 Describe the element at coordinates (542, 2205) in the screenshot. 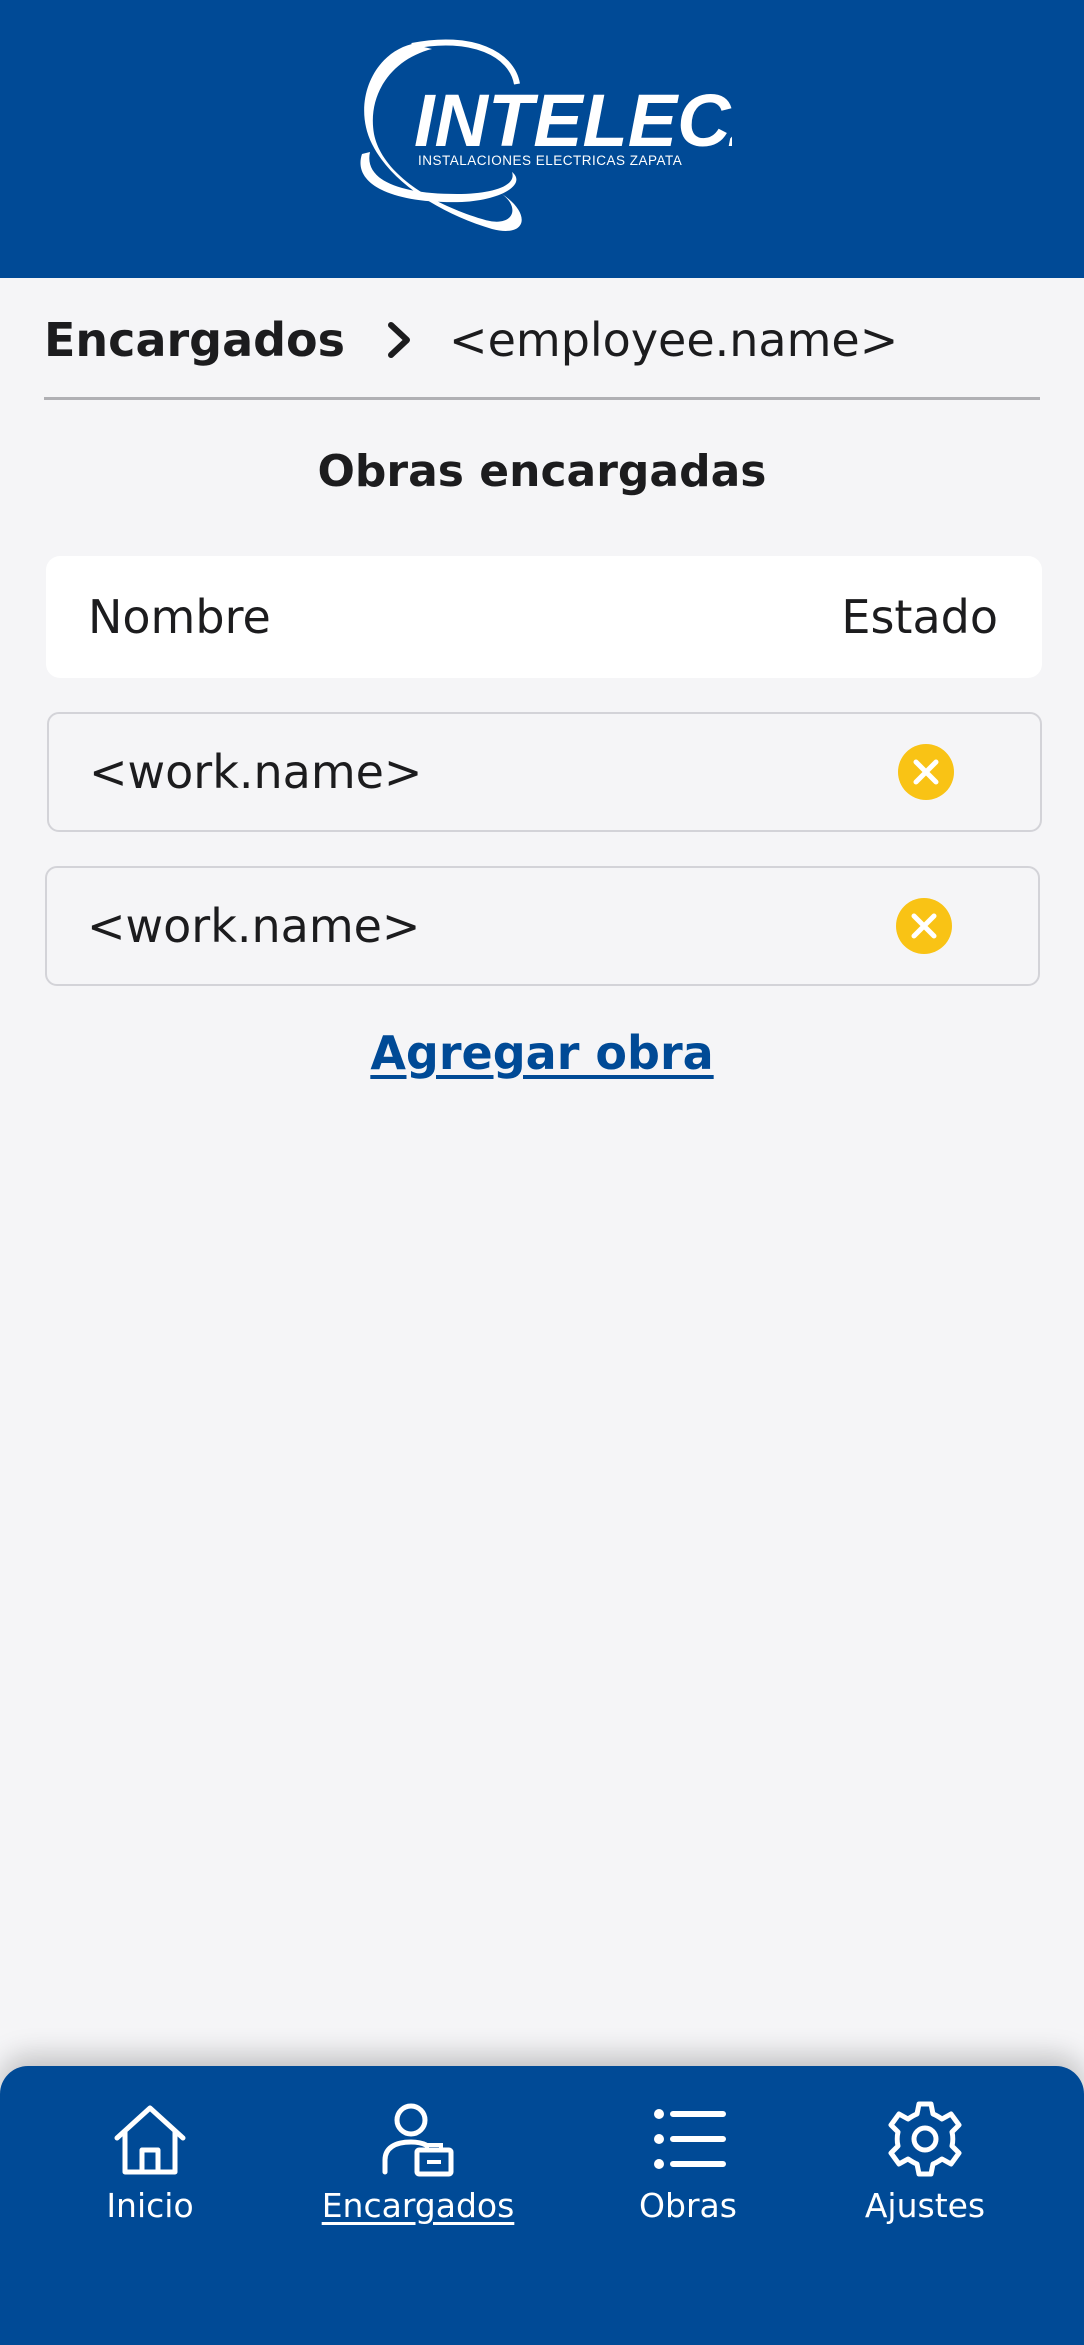

I see `bottom-nav: Inicio Encargados Obras Ajustes` at that location.